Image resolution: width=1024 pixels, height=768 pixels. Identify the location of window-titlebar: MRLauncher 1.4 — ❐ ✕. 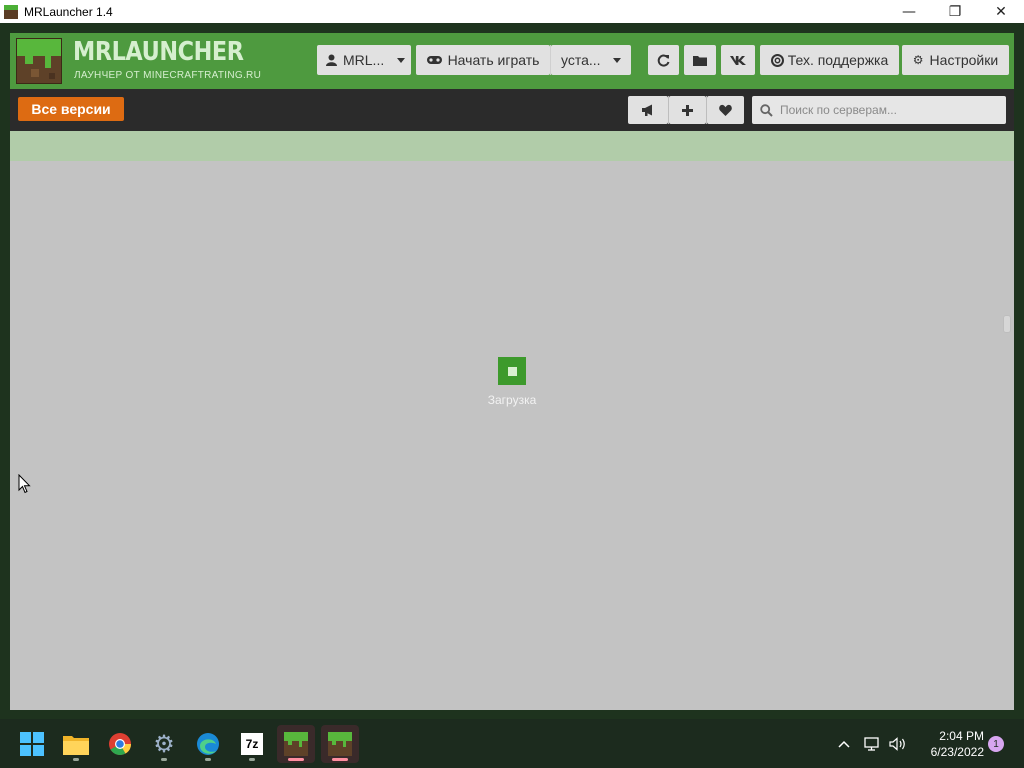
(512, 11).